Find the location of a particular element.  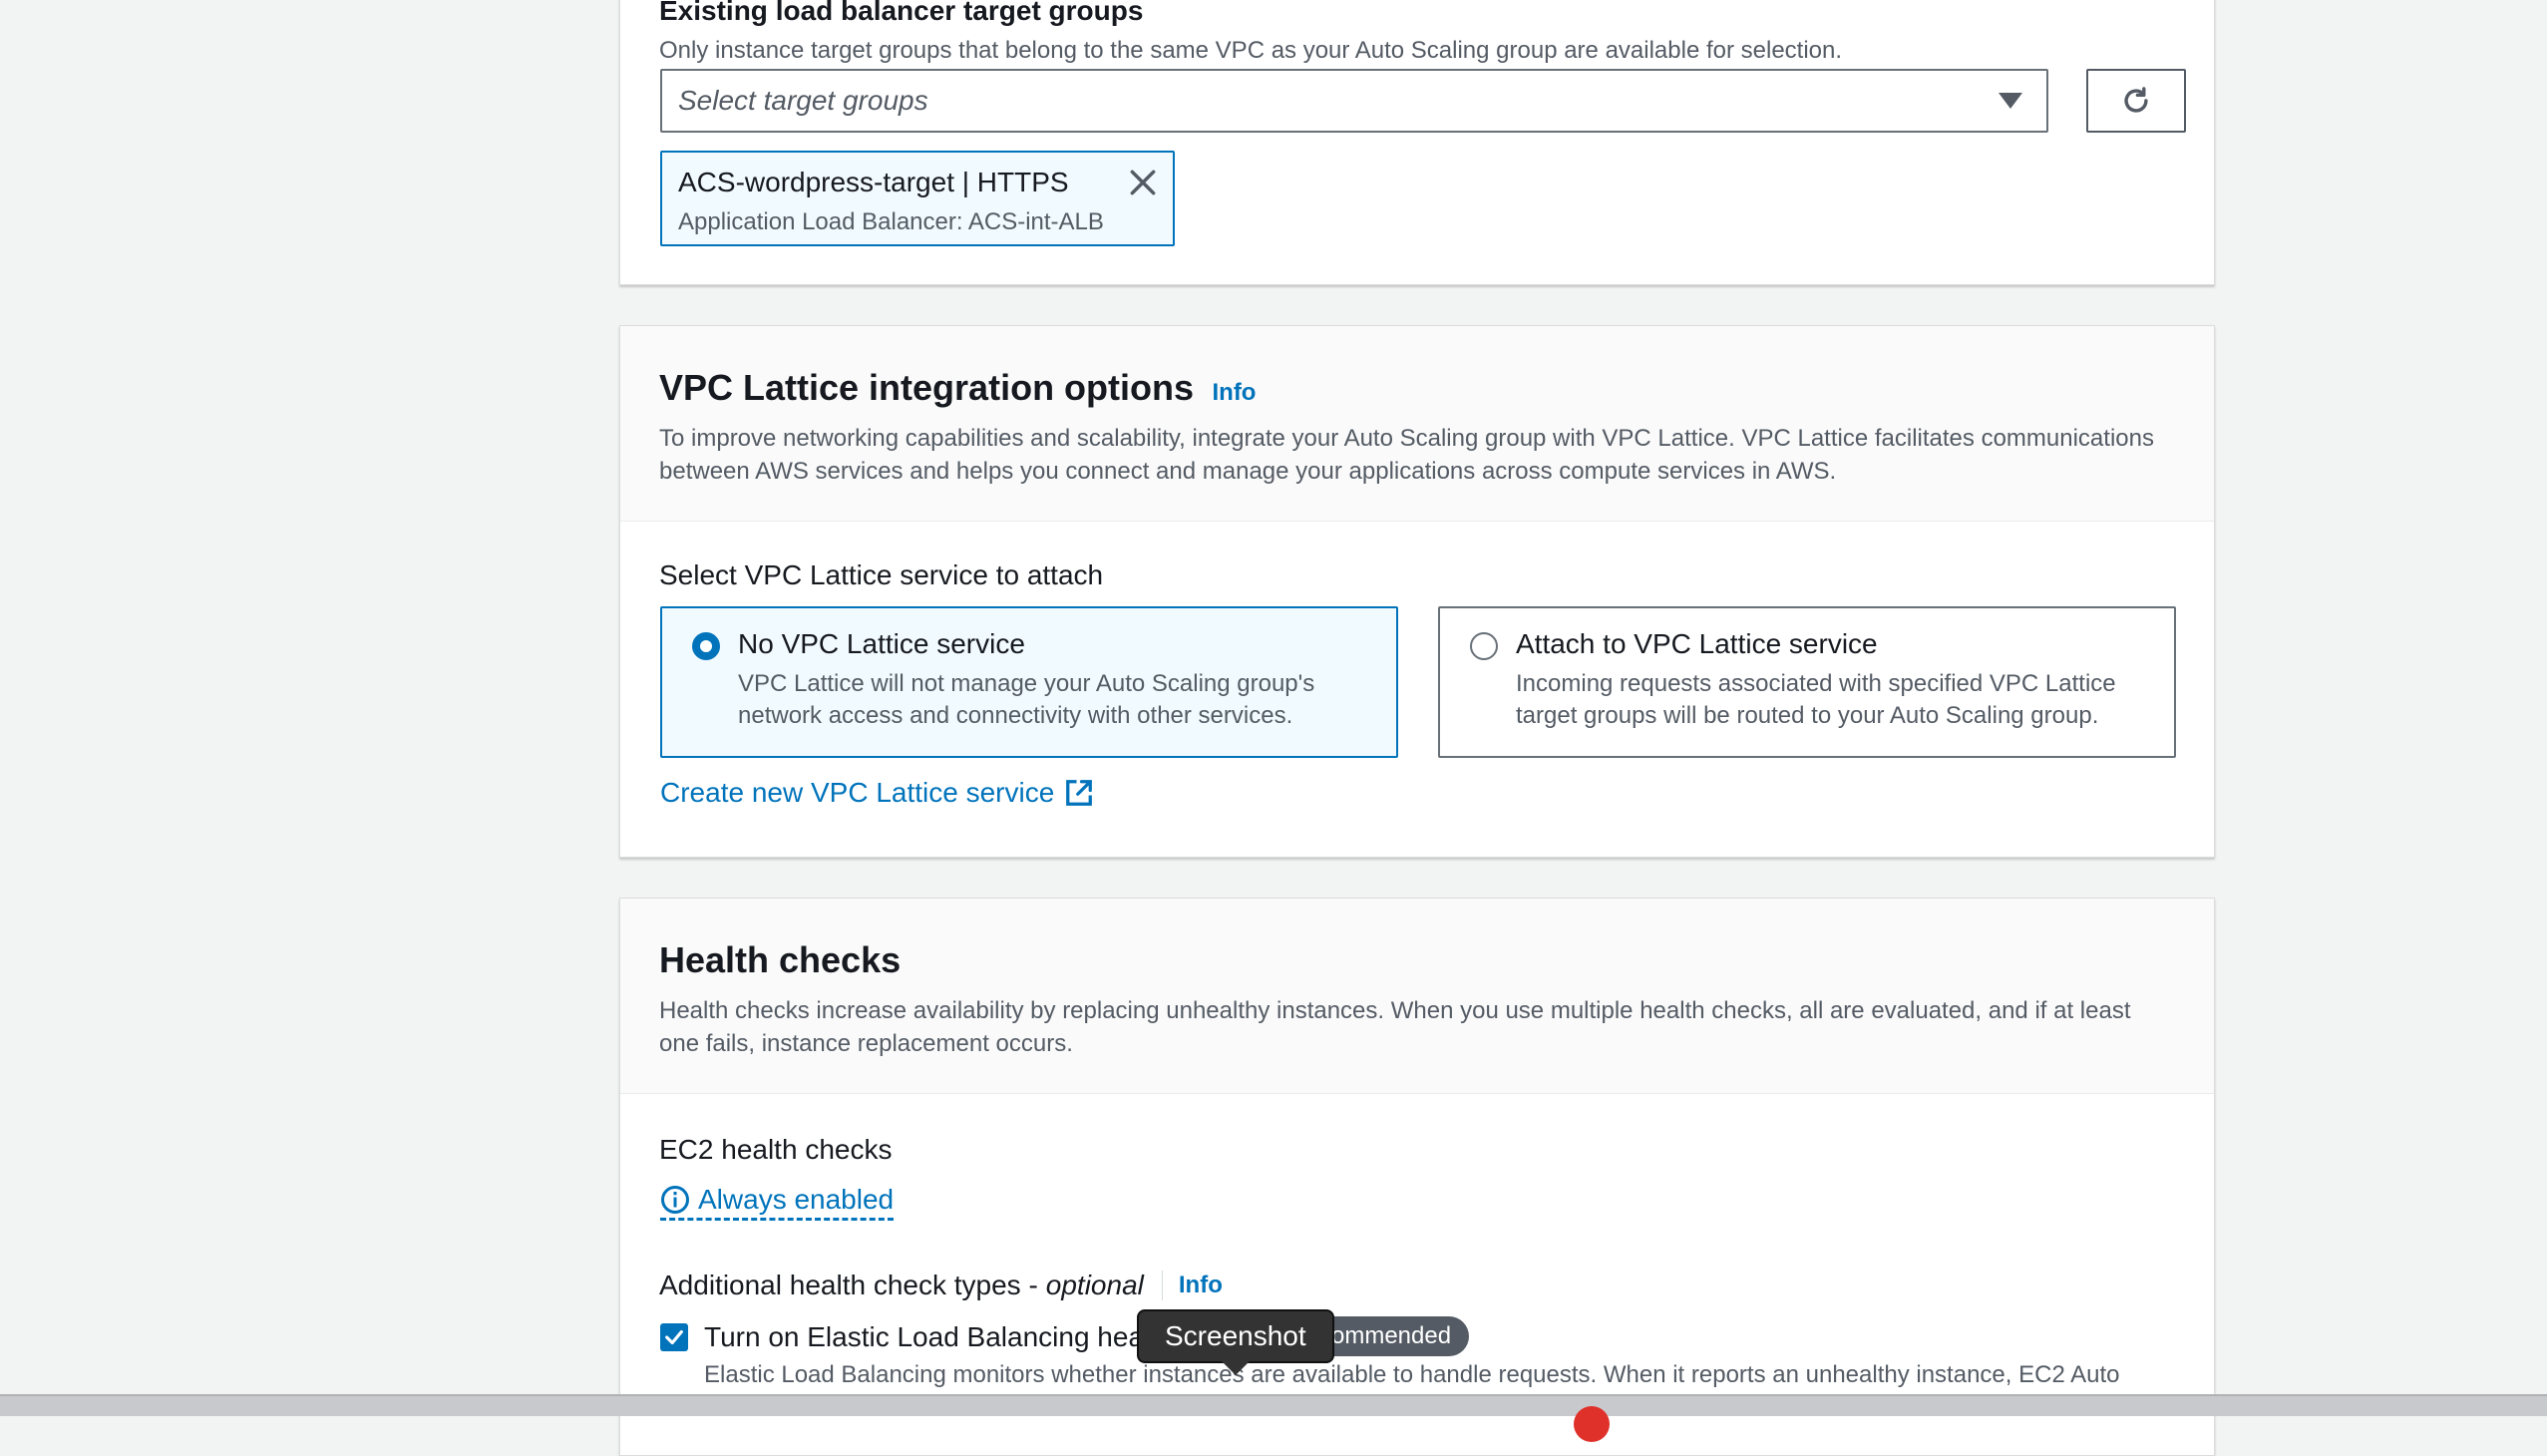

refresh-icon is located at coordinates (2136, 100).